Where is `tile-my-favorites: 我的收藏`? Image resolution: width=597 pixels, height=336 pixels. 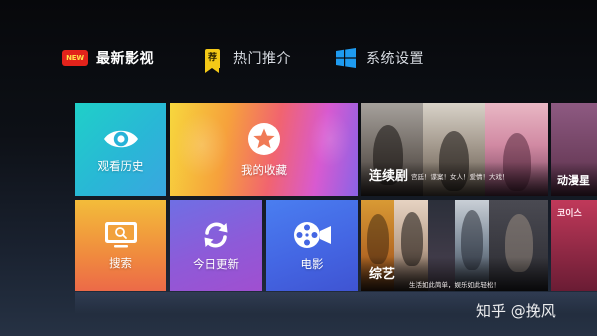
tile-my-favorites: 我的收藏 is located at coordinates (264, 149).